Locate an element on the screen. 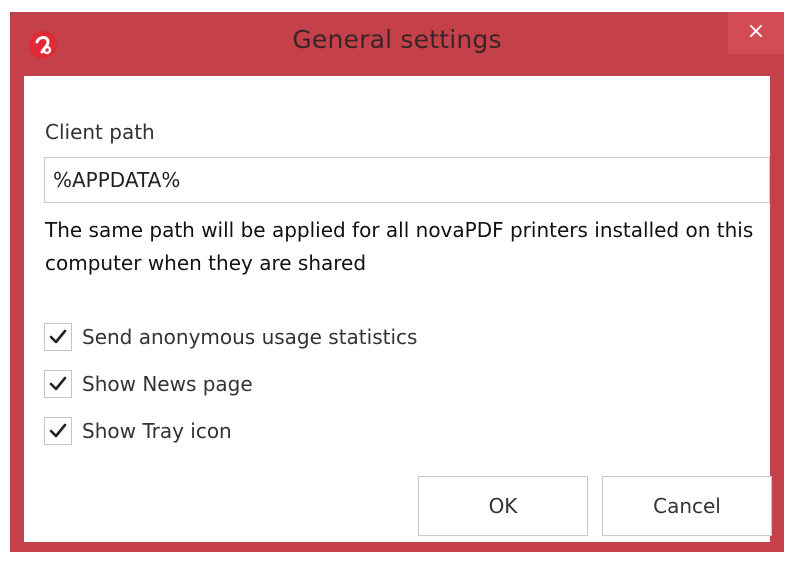 The image size is (794, 562). cancel-button: Cancel is located at coordinates (687, 506).